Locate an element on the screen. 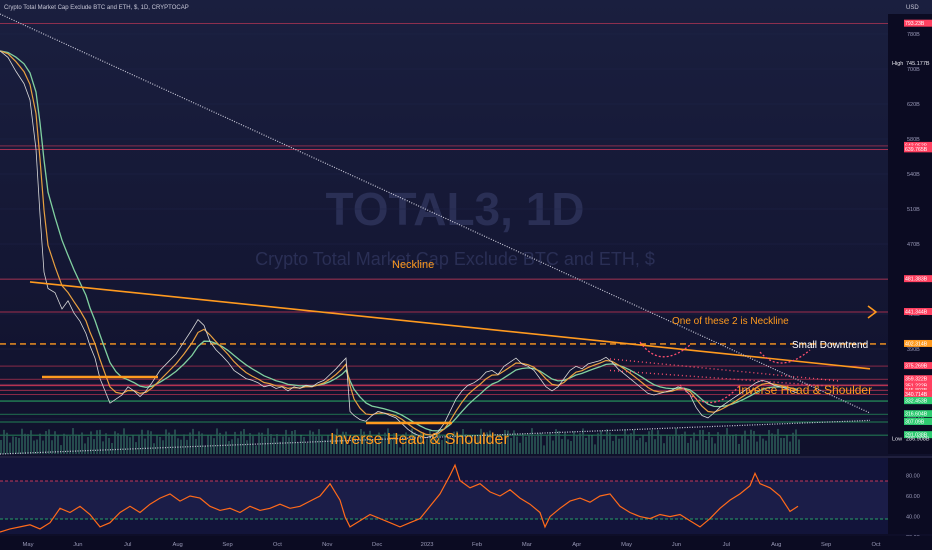  rsi-tick-label: 80.00 is located at coordinates (913, 476).